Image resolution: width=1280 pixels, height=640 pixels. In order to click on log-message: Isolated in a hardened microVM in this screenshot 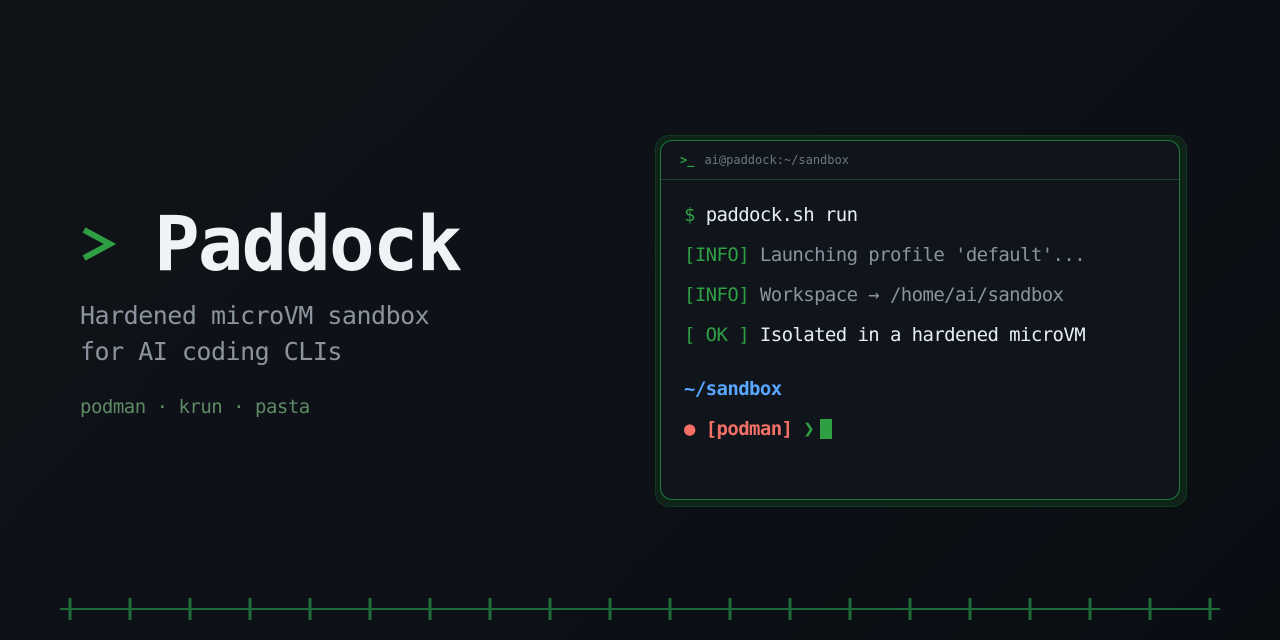, I will do `click(922, 335)`.